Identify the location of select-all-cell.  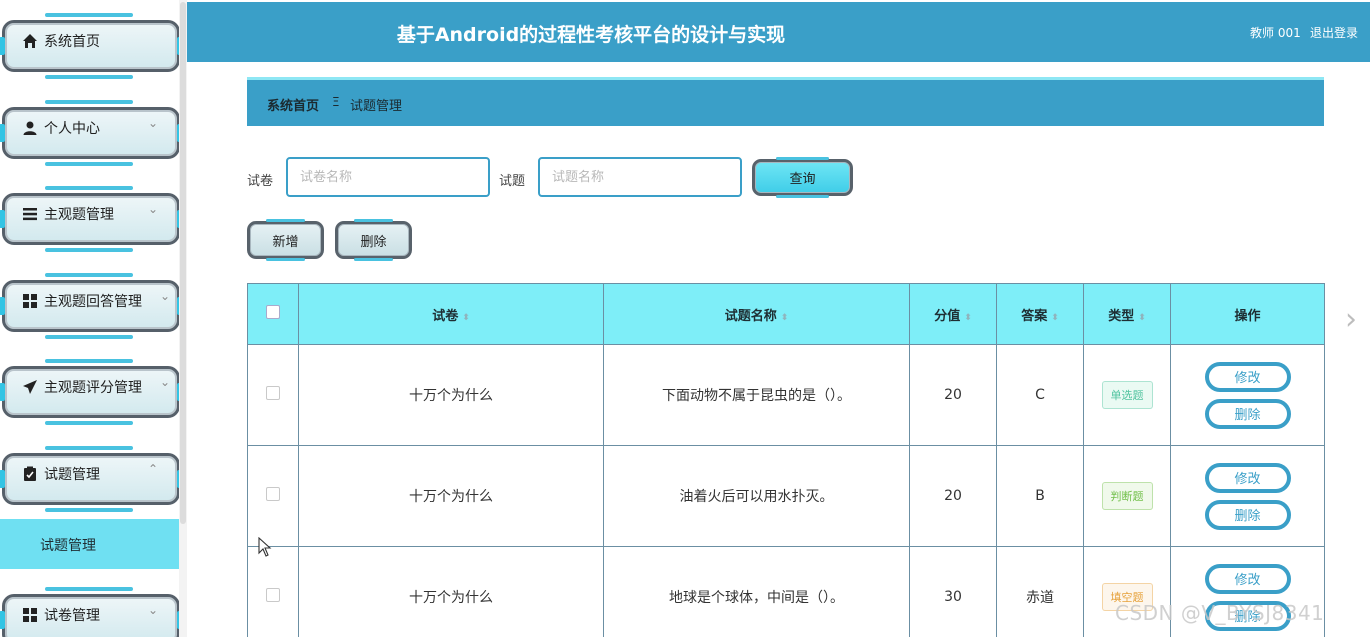
(273, 314).